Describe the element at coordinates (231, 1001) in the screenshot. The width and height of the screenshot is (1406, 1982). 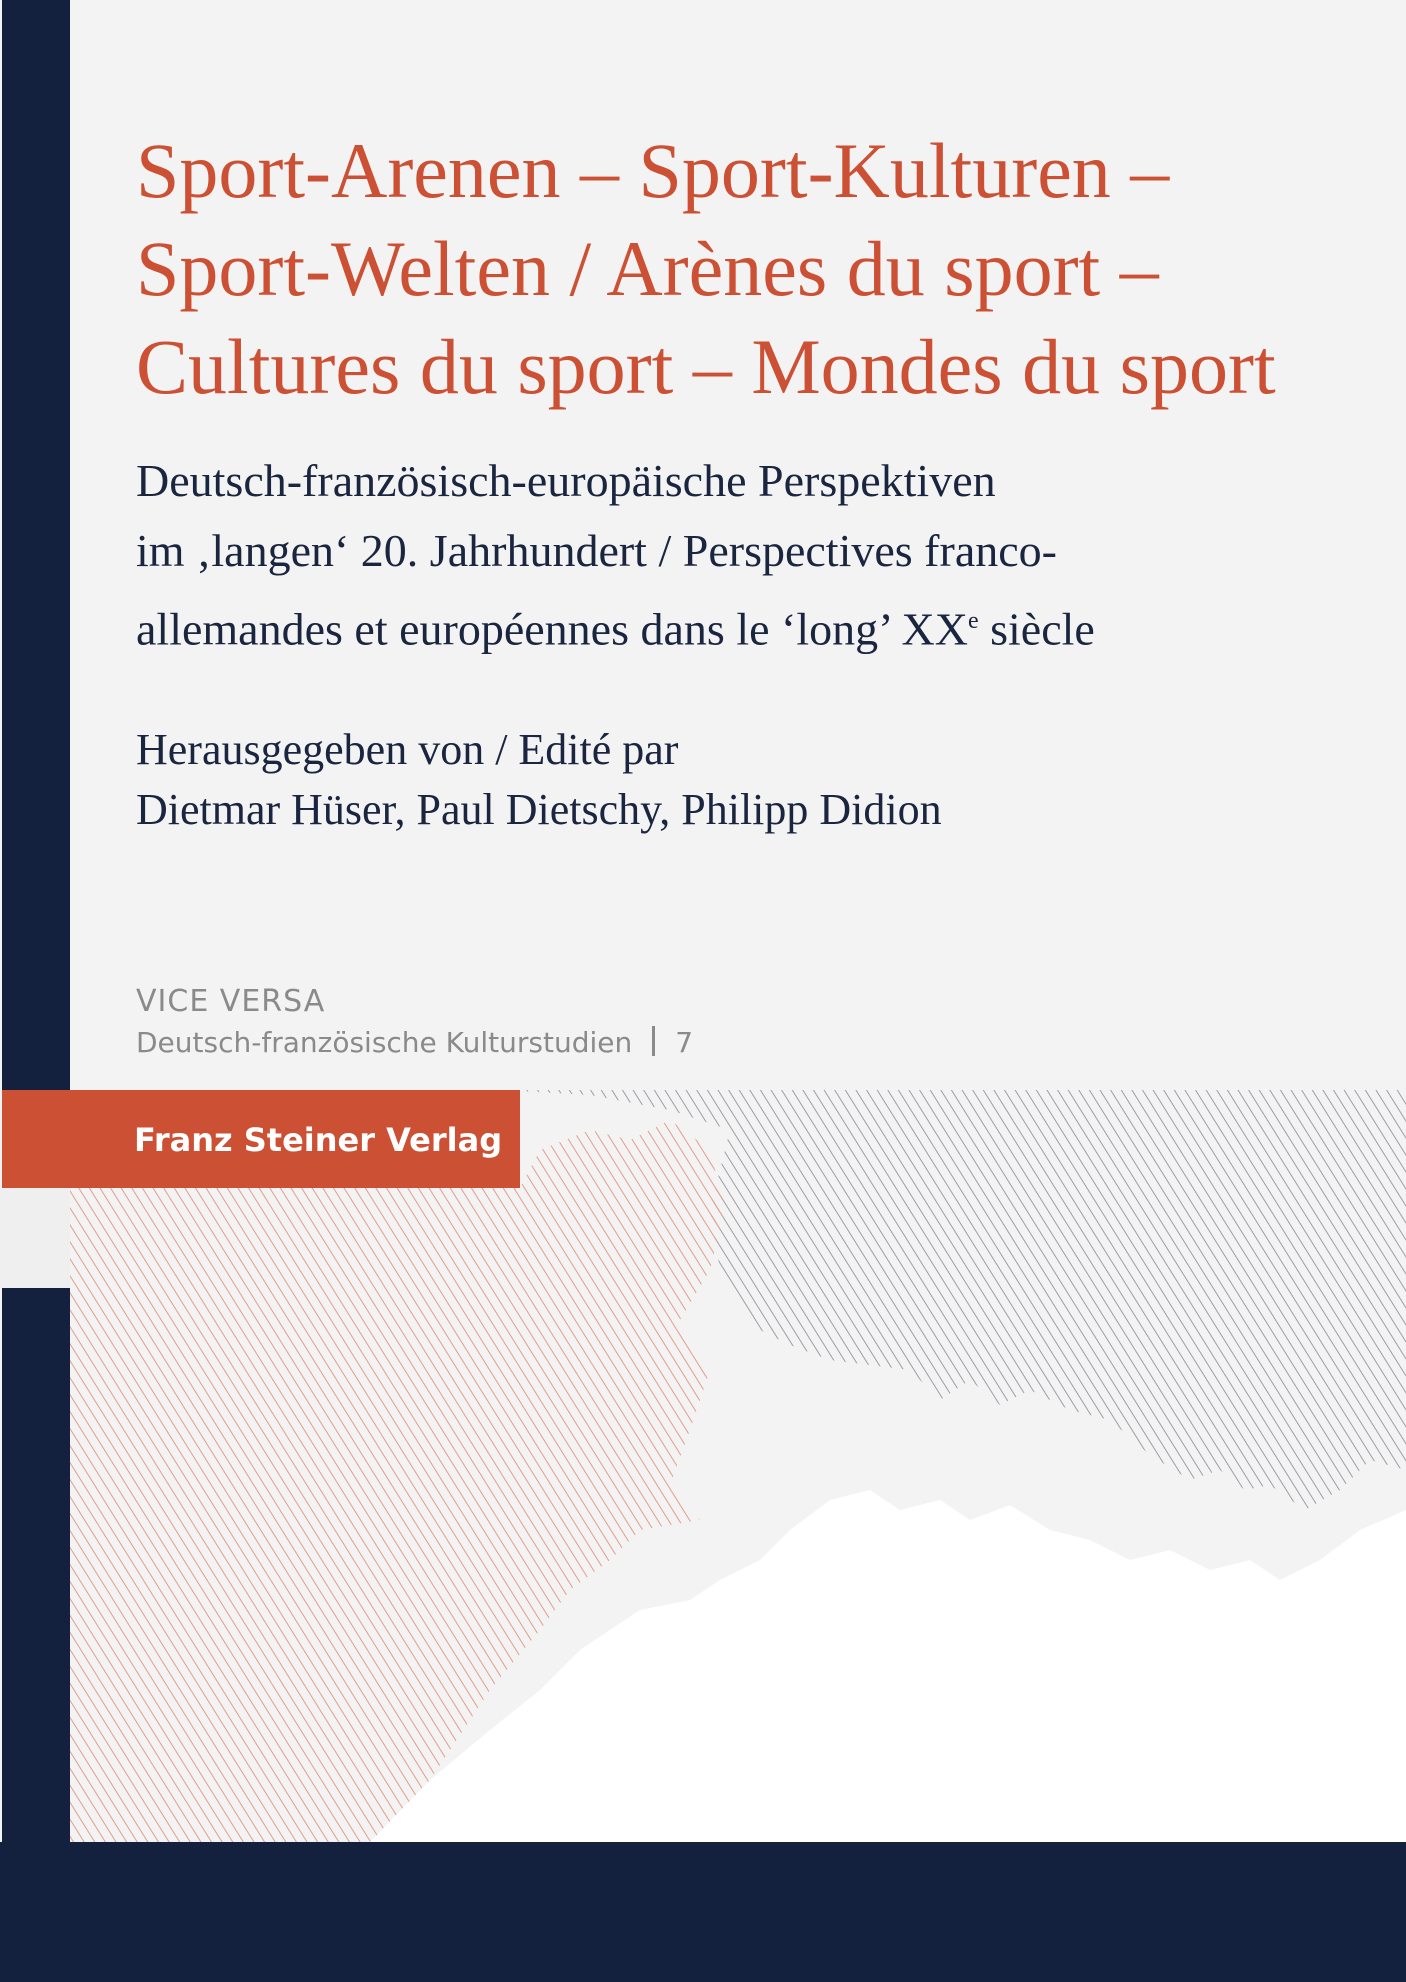
I see `series-name: VICE VERSA` at that location.